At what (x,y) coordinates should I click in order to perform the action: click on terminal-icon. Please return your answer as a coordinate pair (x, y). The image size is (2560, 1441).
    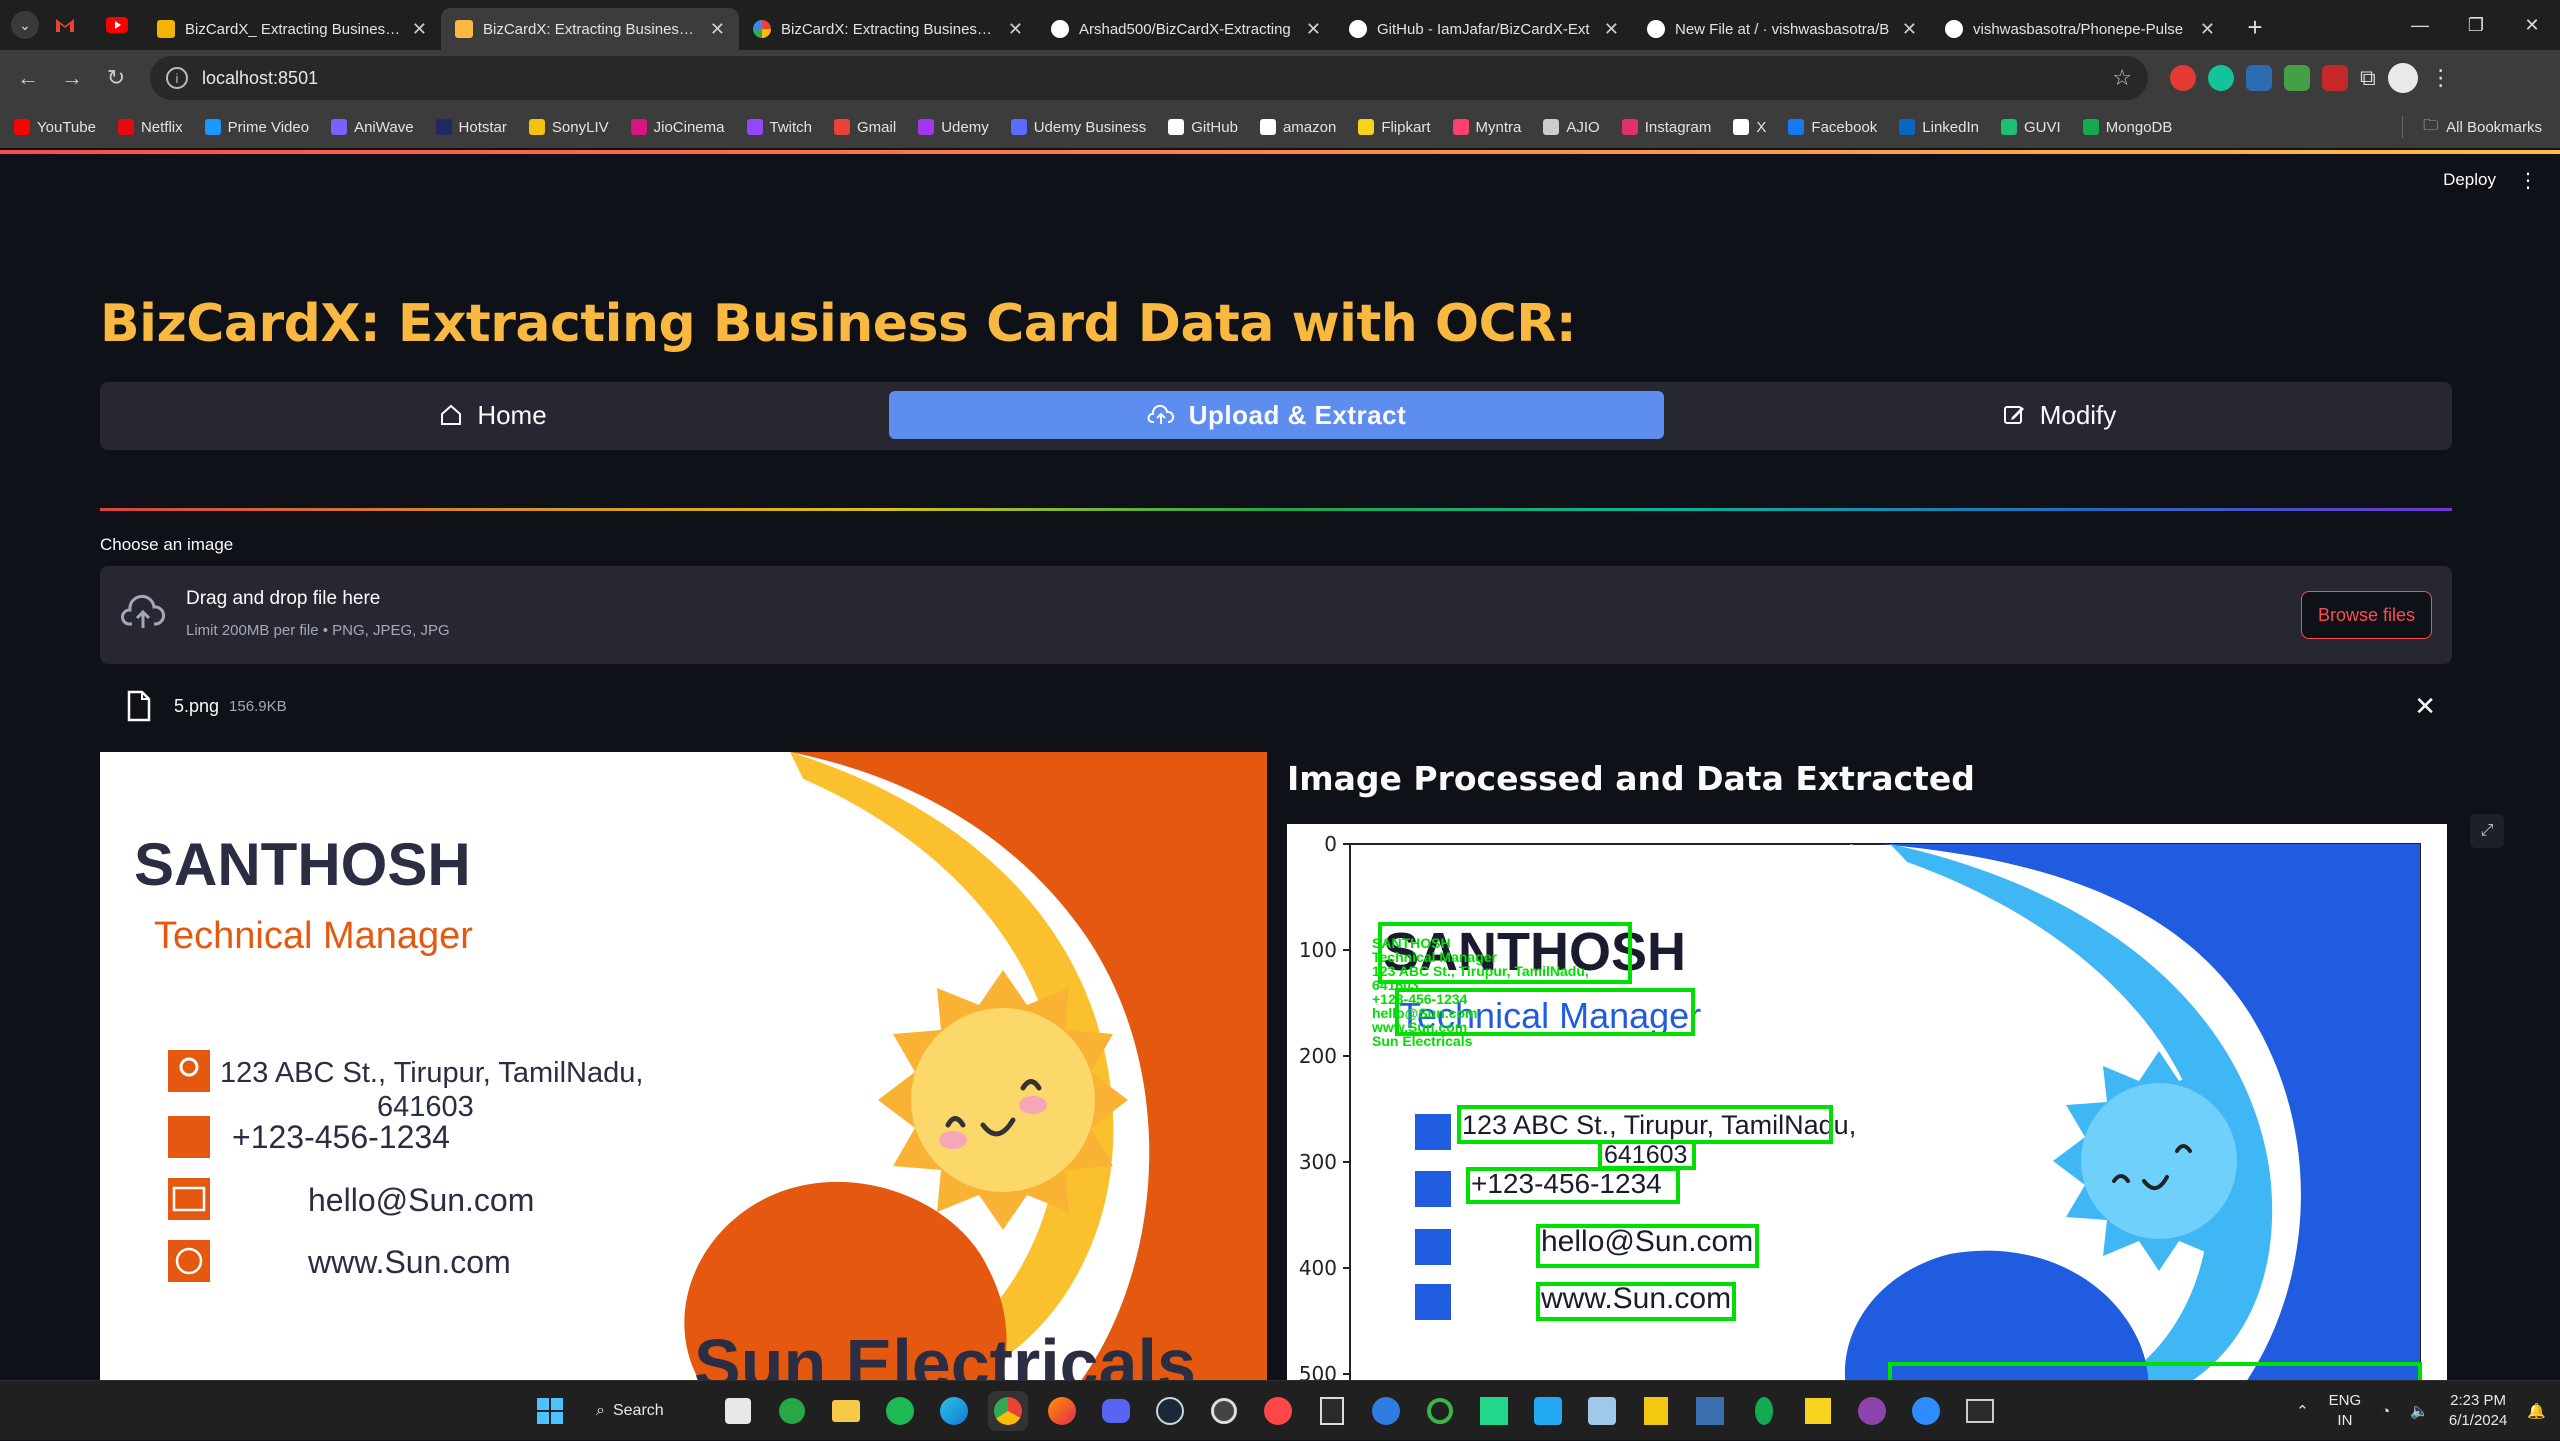
    Looking at the image, I should click on (1980, 1411).